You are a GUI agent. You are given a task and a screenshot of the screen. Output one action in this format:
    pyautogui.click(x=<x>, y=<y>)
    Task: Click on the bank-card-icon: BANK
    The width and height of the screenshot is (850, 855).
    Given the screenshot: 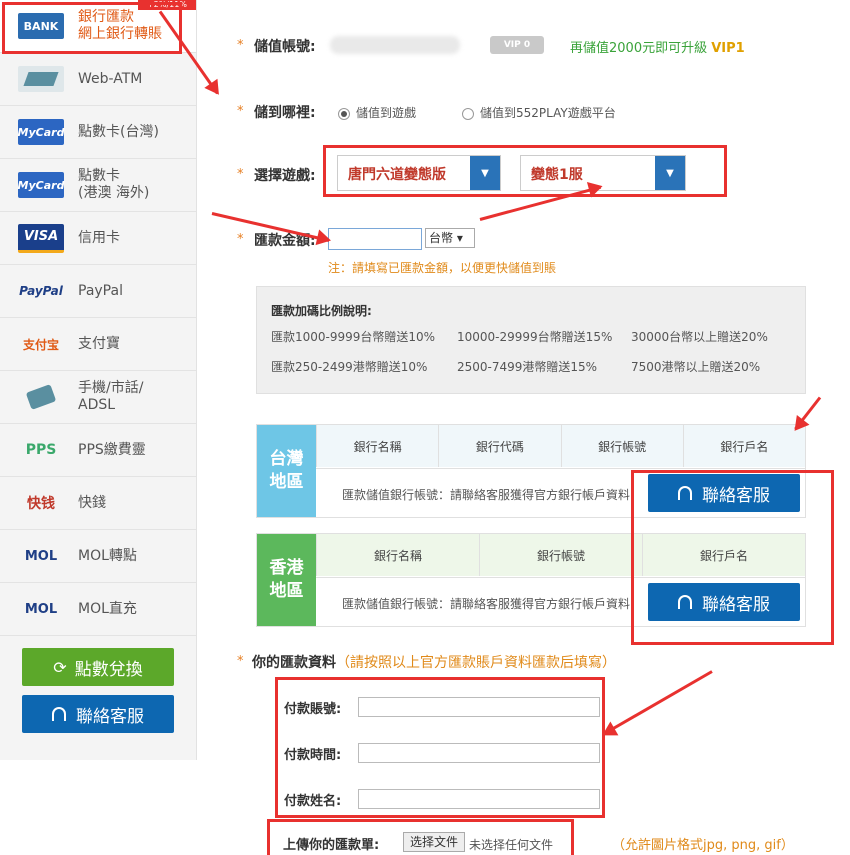 What is the action you would take?
    pyautogui.click(x=41, y=26)
    